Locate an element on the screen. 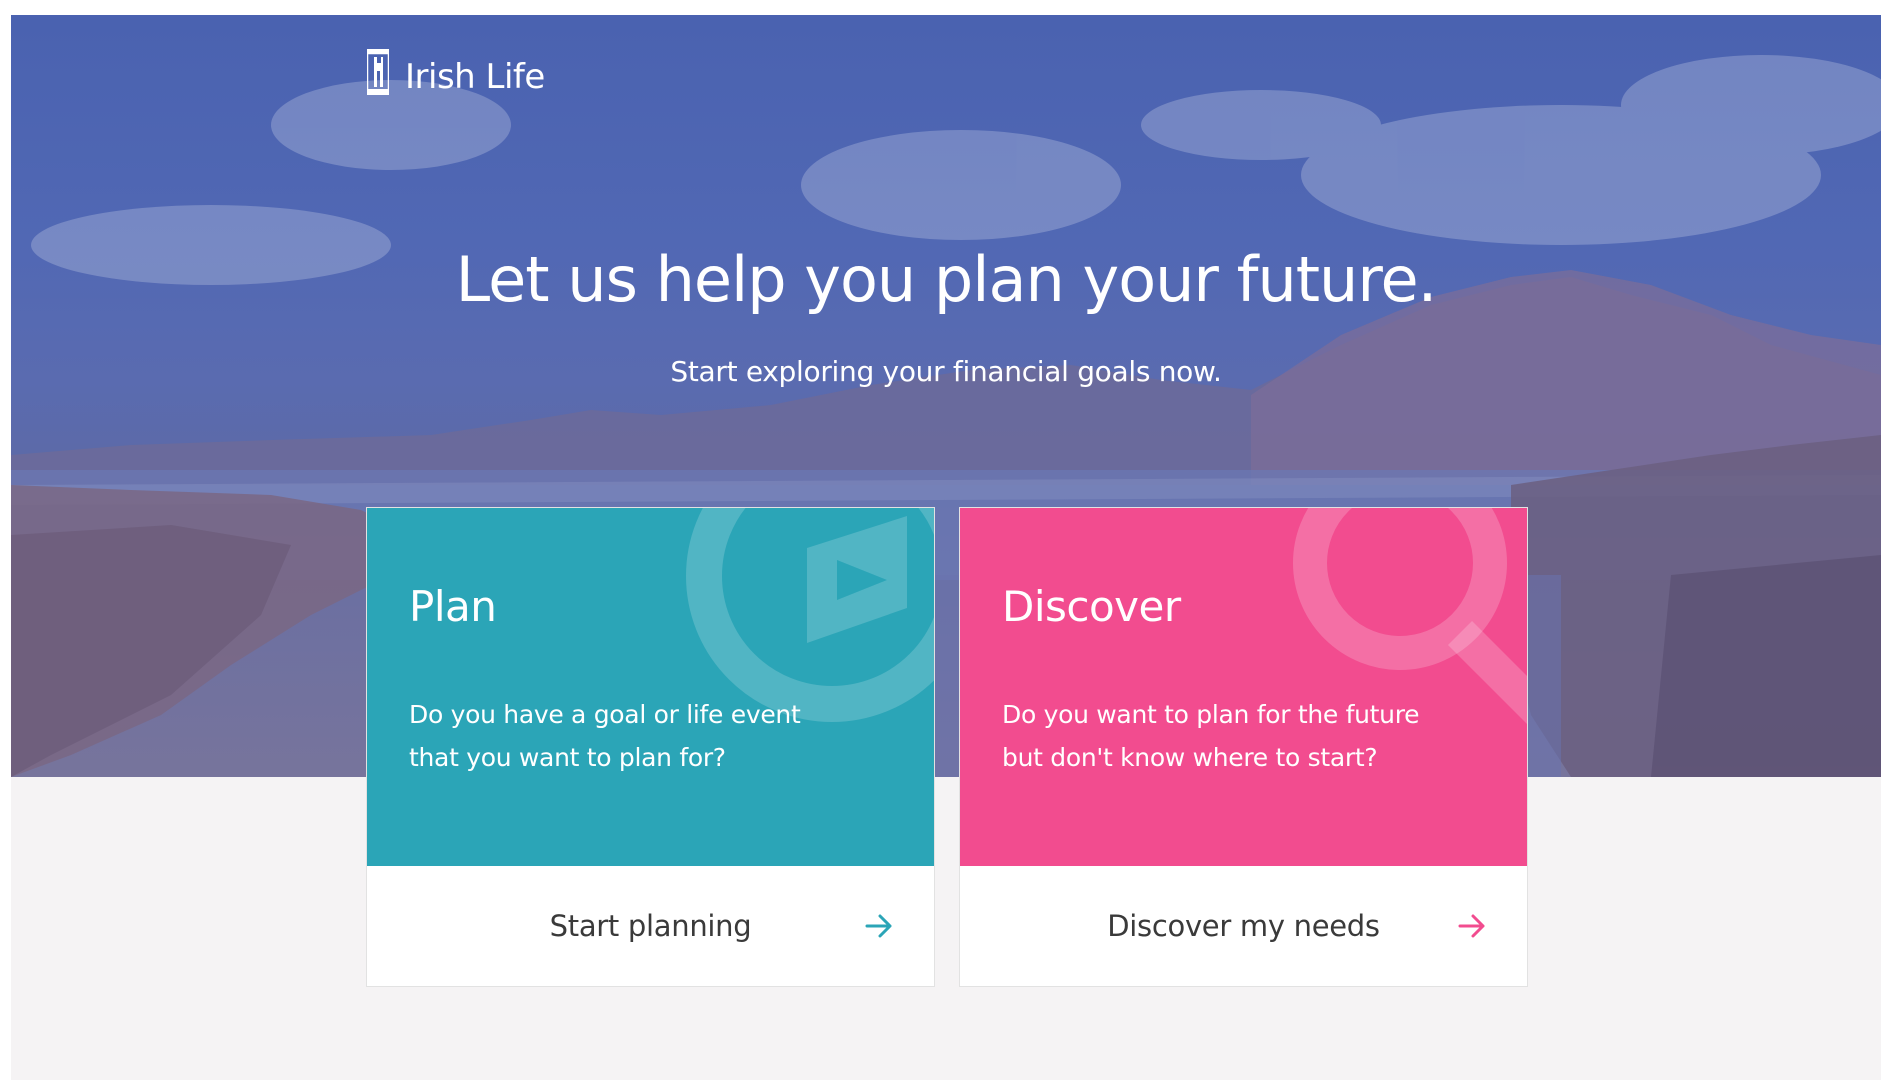  irish-life-logo-icon is located at coordinates (378, 72).